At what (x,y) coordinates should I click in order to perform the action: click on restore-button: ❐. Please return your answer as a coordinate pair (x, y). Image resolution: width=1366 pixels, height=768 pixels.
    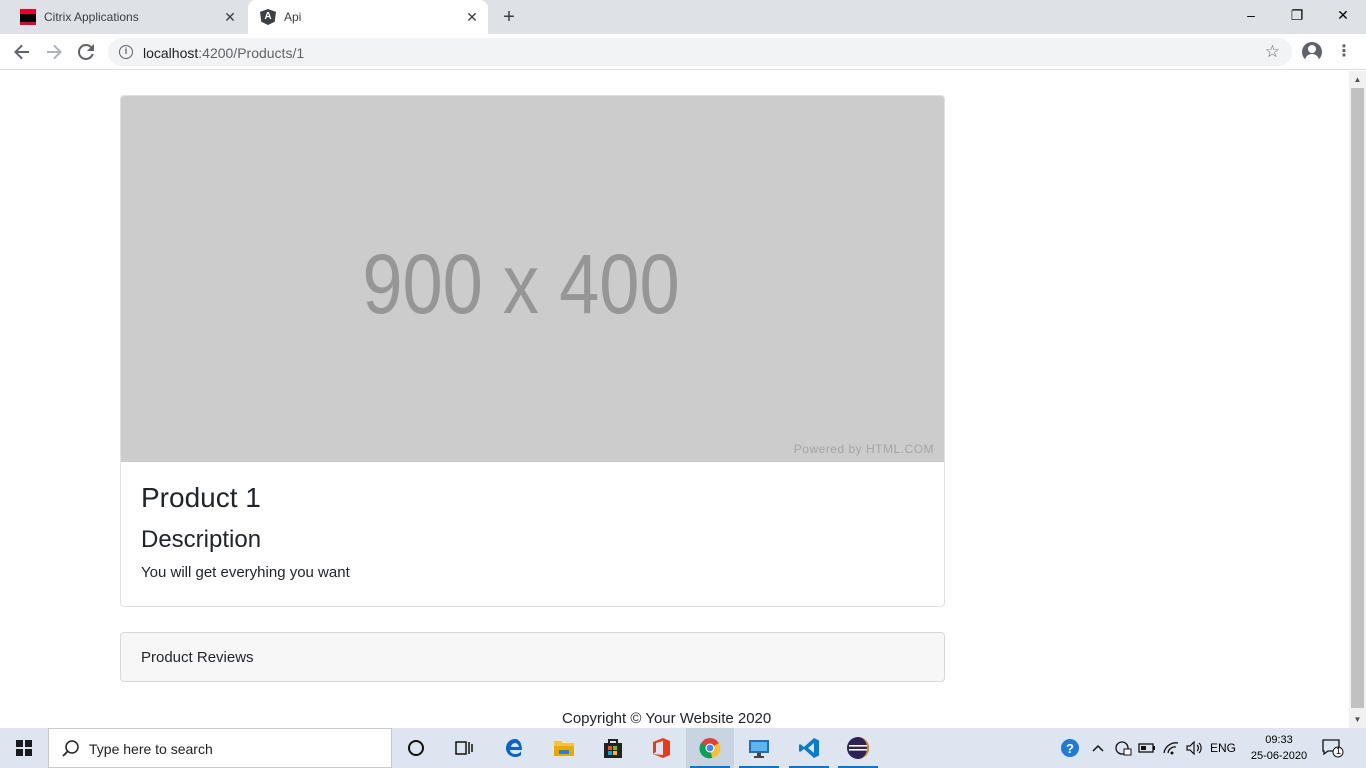
    Looking at the image, I should click on (1297, 15).